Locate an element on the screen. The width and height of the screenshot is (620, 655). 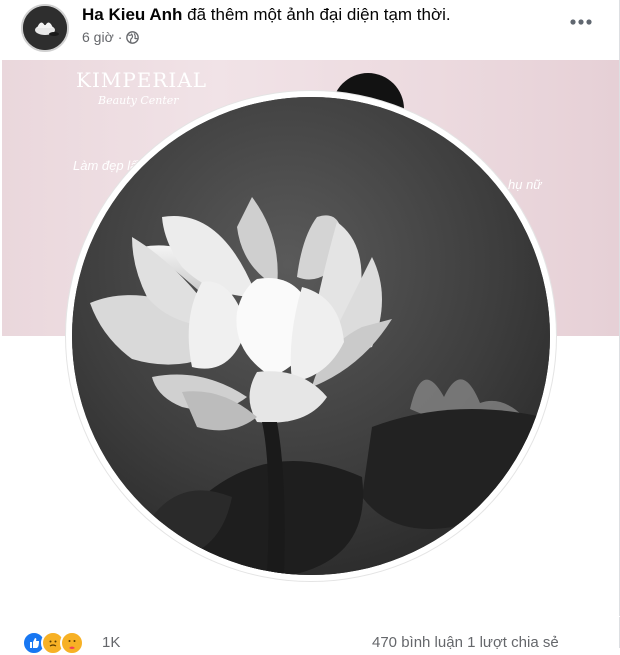
comments-shares-count: 470 bình luận 1 lượt chia sẻ is located at coordinates (465, 642).